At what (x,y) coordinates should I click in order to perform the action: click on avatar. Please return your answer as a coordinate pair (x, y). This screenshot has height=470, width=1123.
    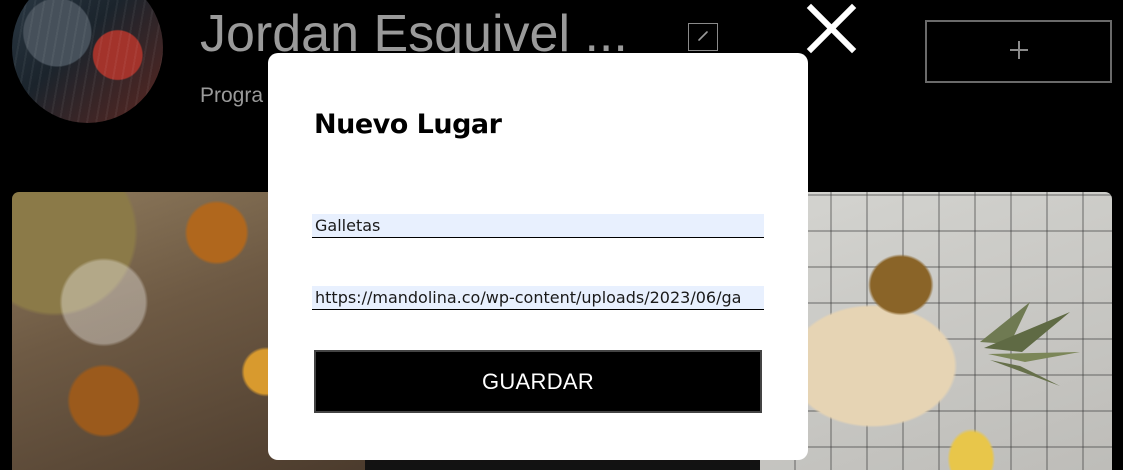
    Looking at the image, I should click on (87, 61).